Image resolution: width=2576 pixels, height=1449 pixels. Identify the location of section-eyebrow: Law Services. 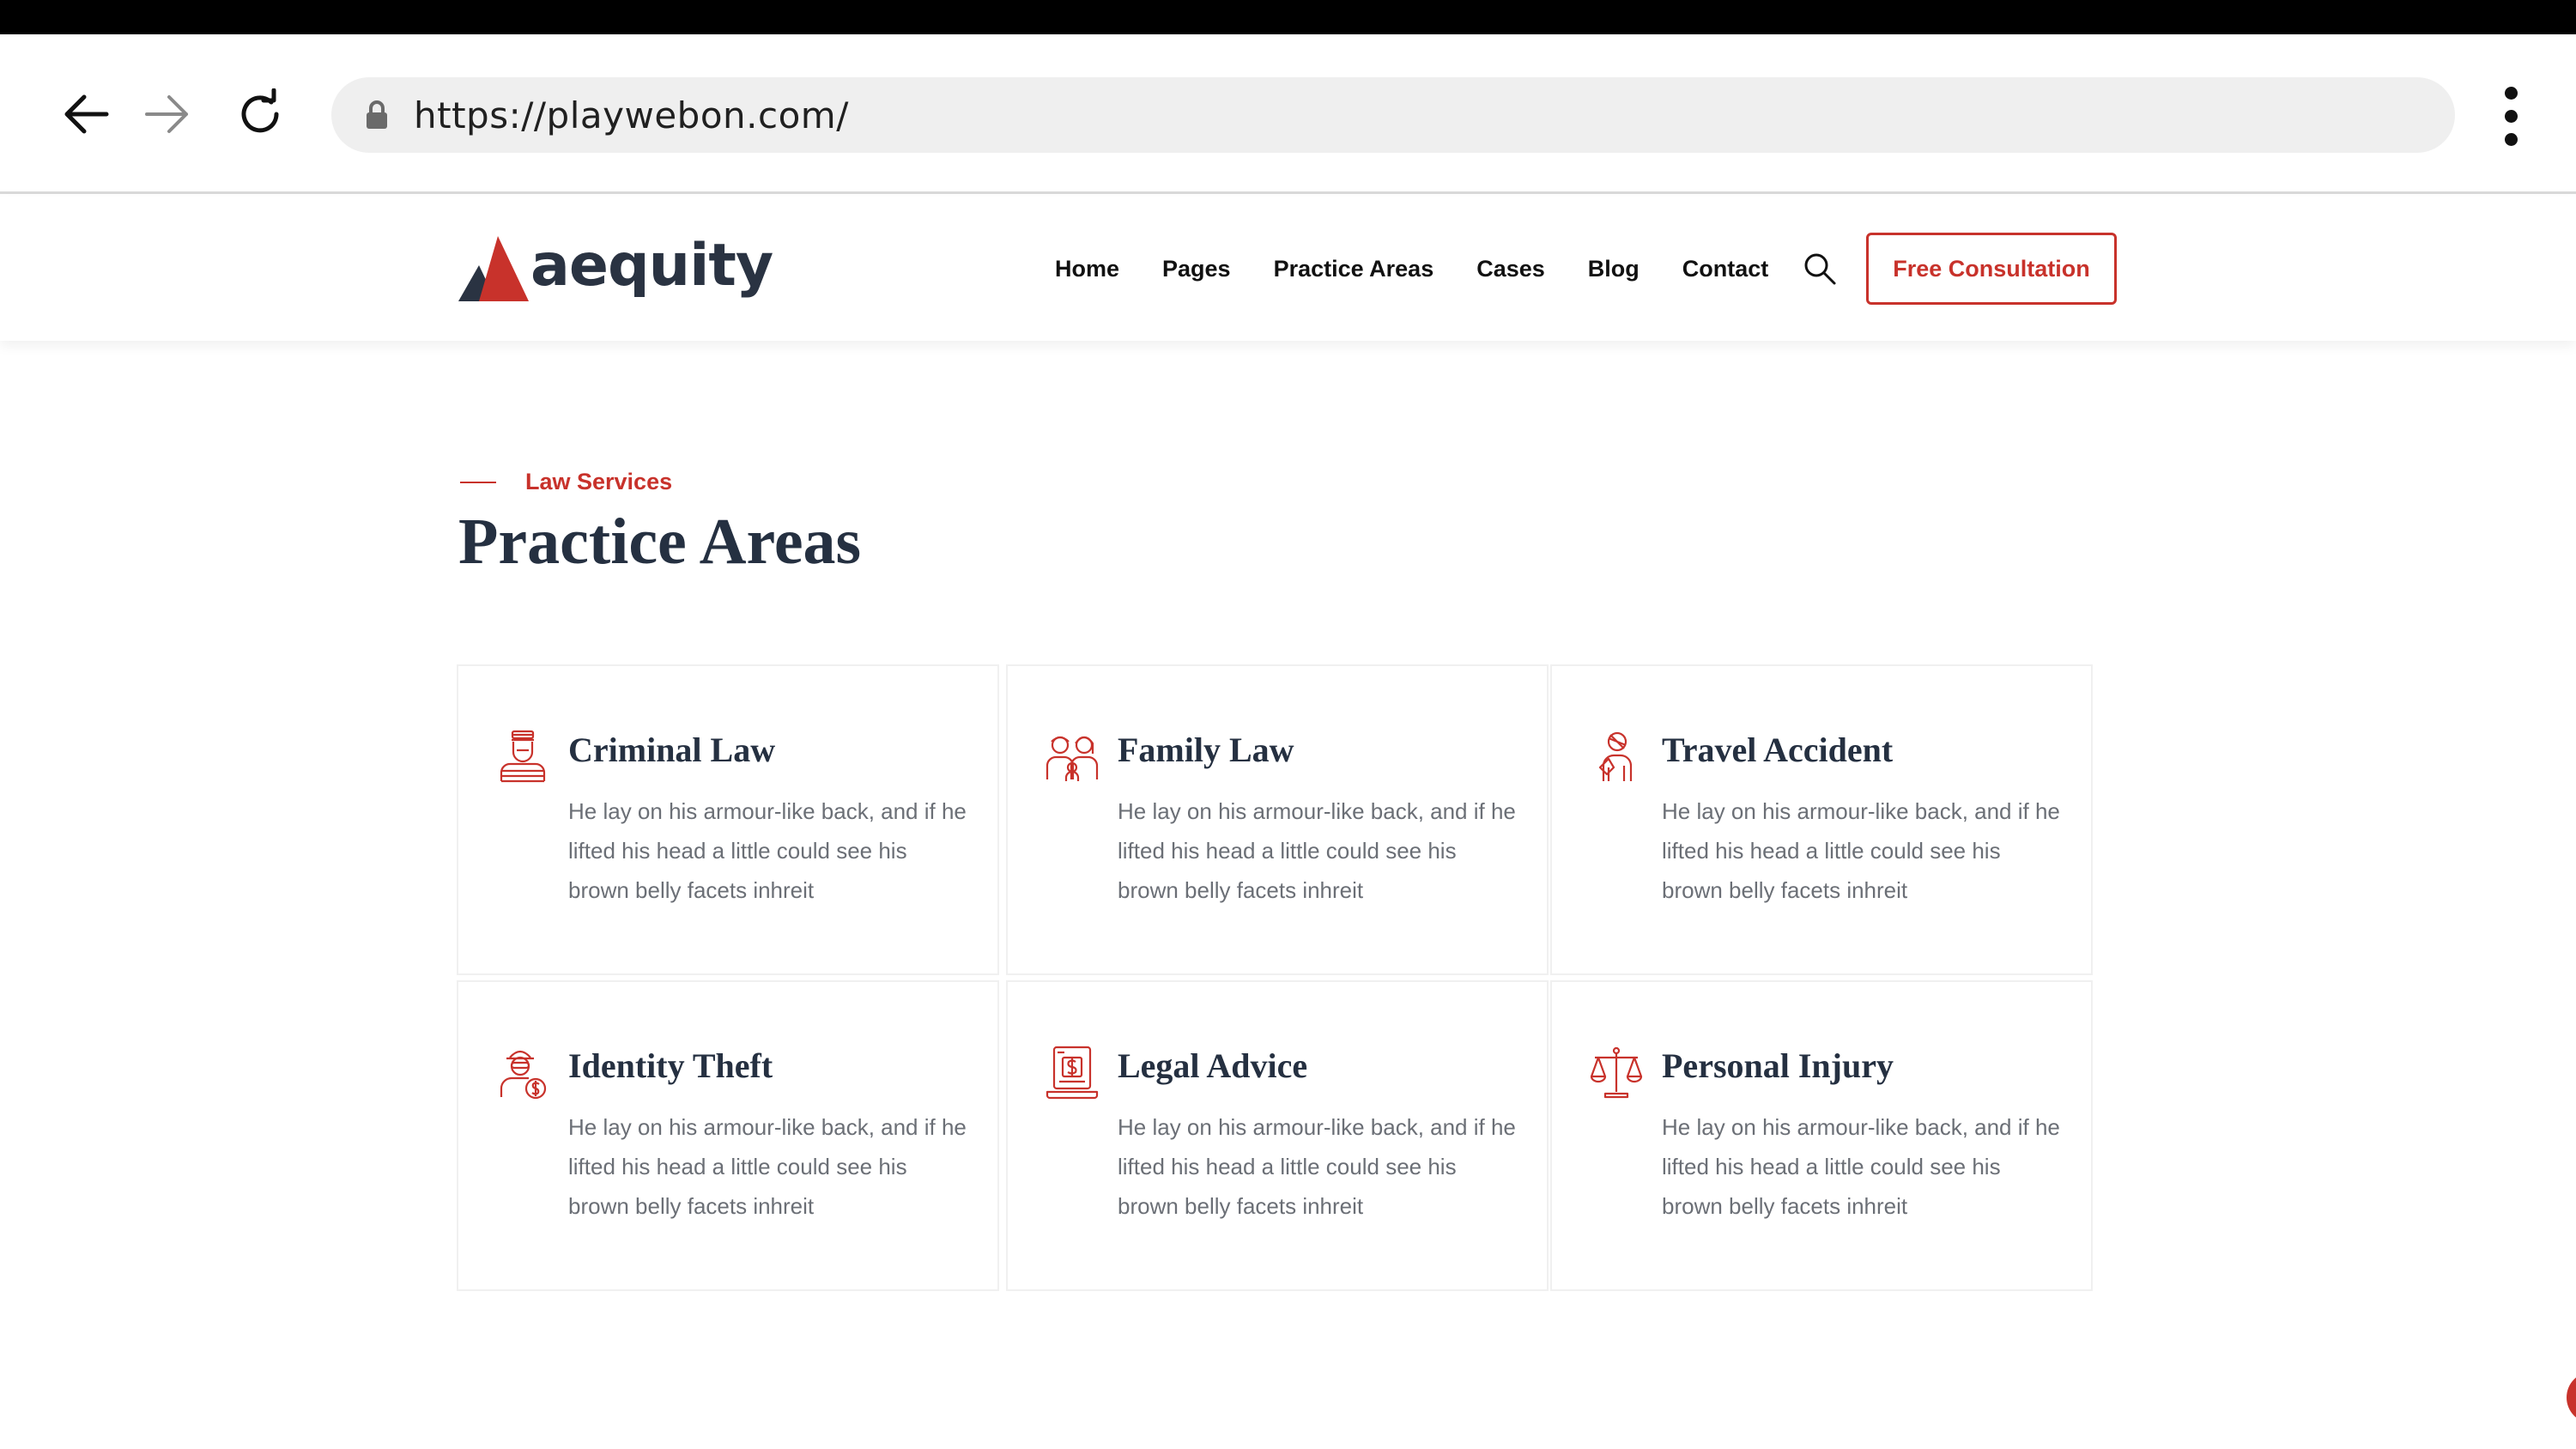
(566, 482).